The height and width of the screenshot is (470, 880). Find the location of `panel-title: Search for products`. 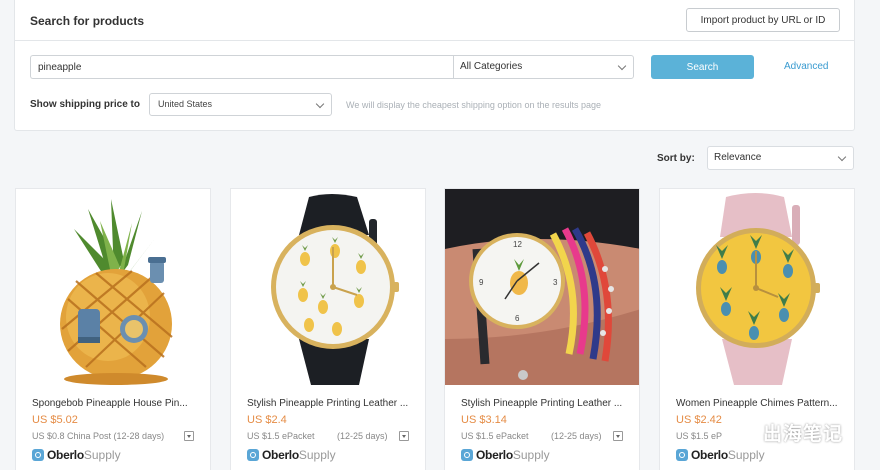

panel-title: Search for products is located at coordinates (87, 21).